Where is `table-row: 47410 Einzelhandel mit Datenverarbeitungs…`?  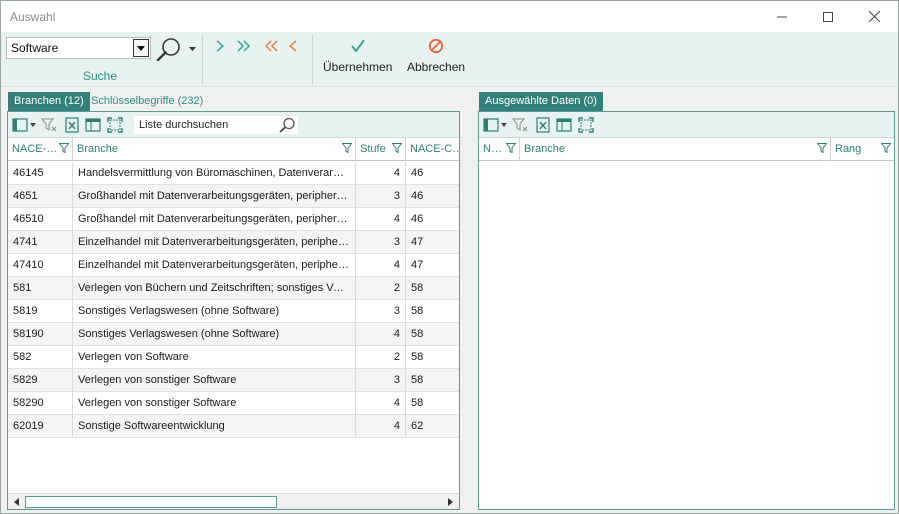
table-row: 47410 Einzelhandel mit Datenverarbeitungs… is located at coordinates (233, 265).